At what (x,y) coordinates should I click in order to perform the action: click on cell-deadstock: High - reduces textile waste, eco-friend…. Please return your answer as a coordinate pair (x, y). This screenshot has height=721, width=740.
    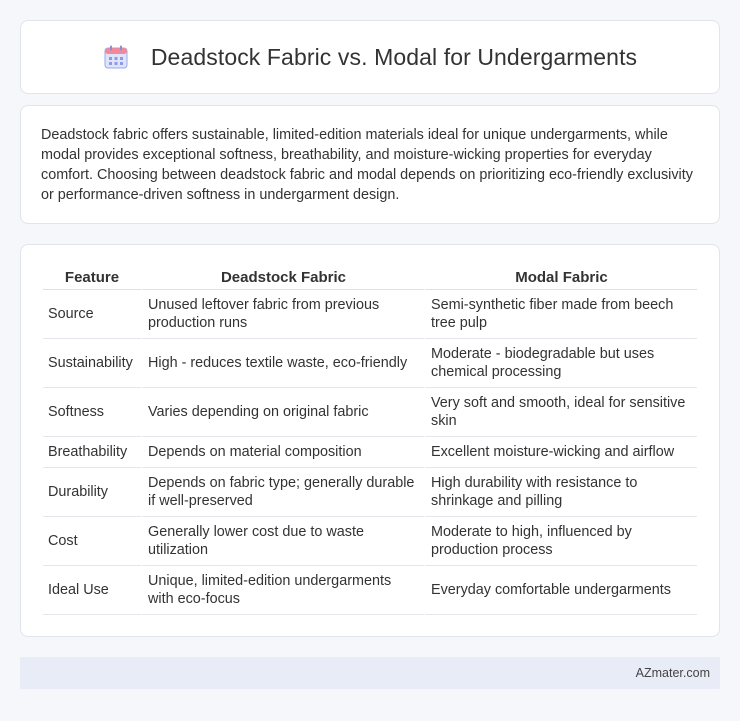
    Looking at the image, I should click on (282, 363).